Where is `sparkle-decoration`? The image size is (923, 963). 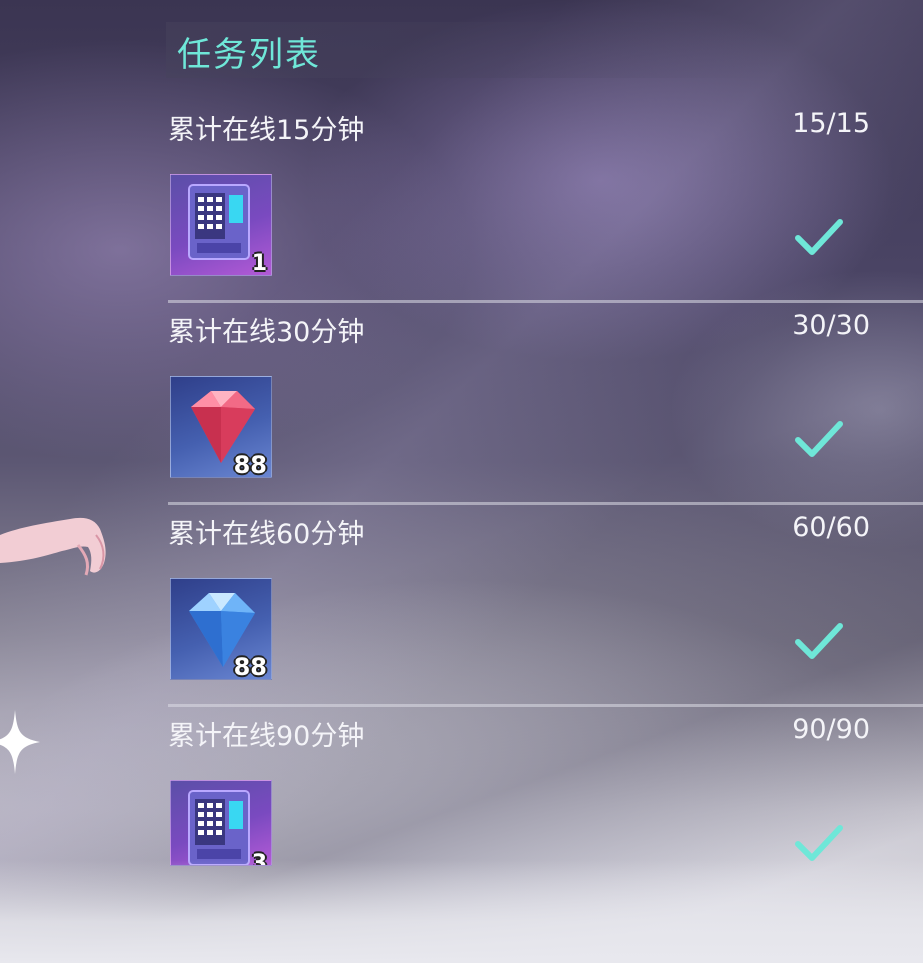
sparkle-decoration is located at coordinates (20, 742).